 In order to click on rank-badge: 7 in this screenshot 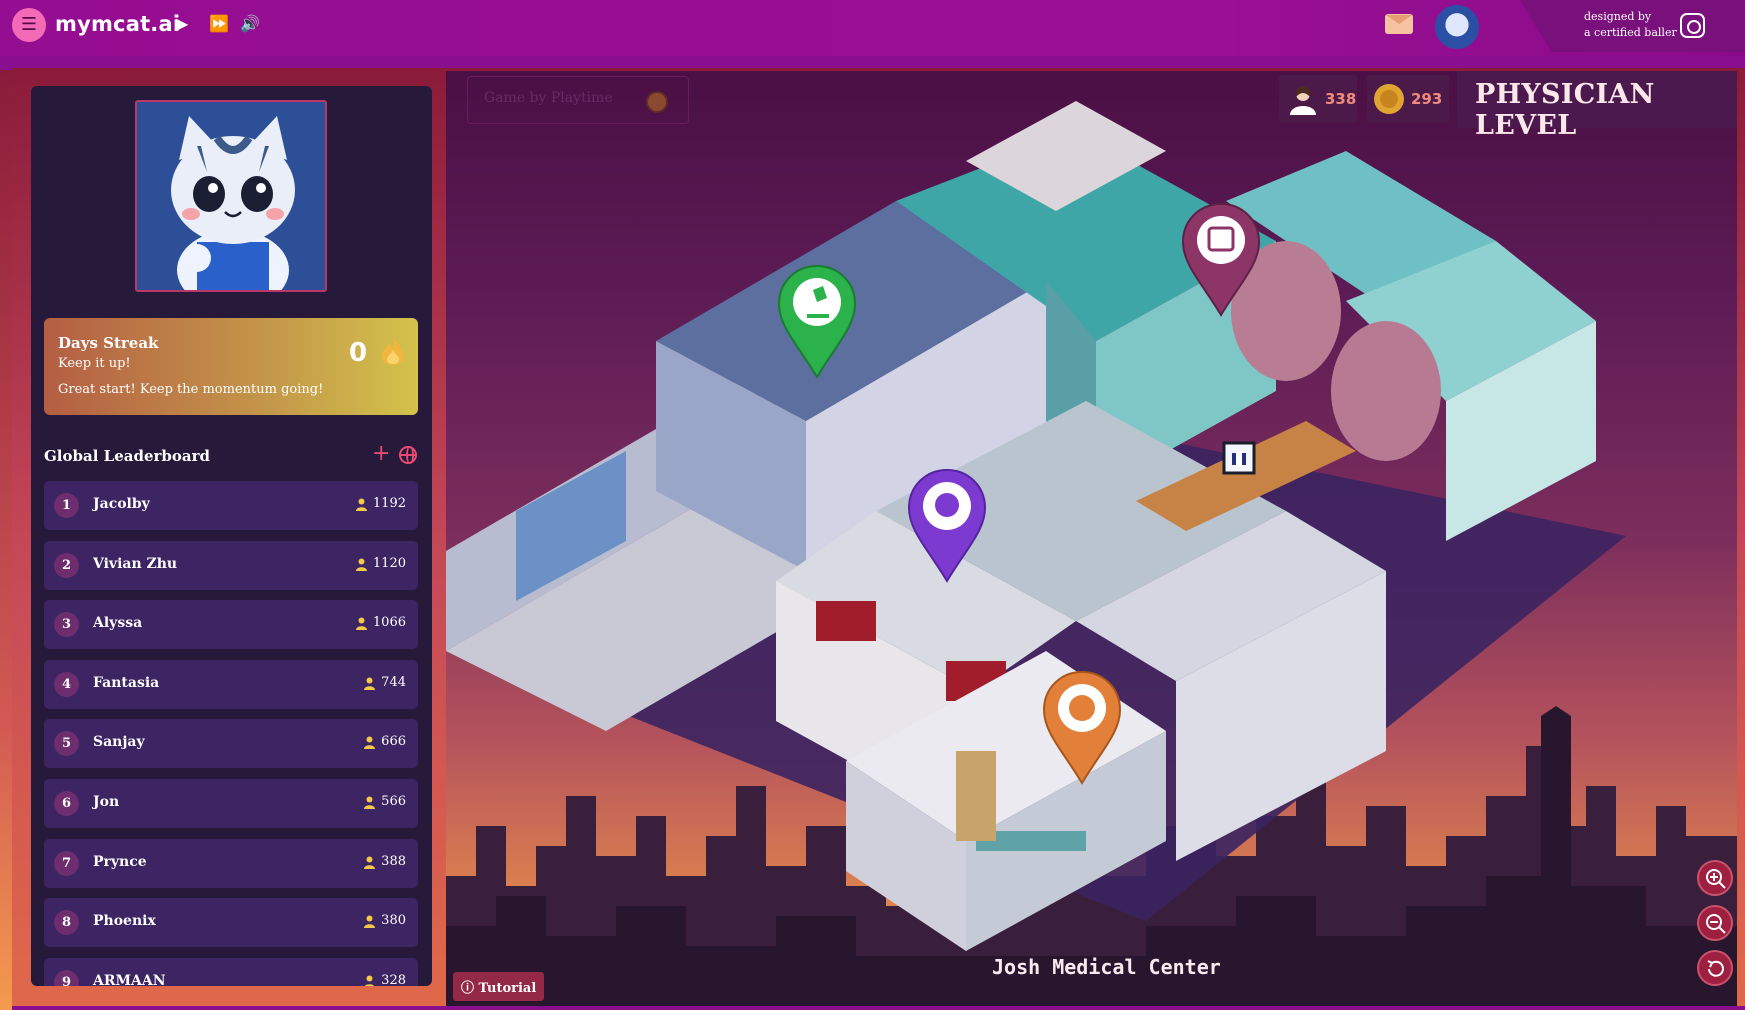, I will do `click(66, 863)`.